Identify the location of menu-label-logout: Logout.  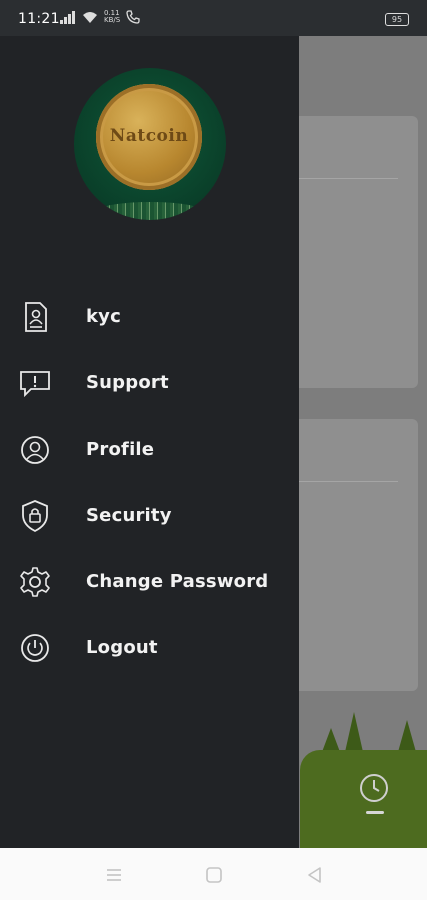
(122, 648).